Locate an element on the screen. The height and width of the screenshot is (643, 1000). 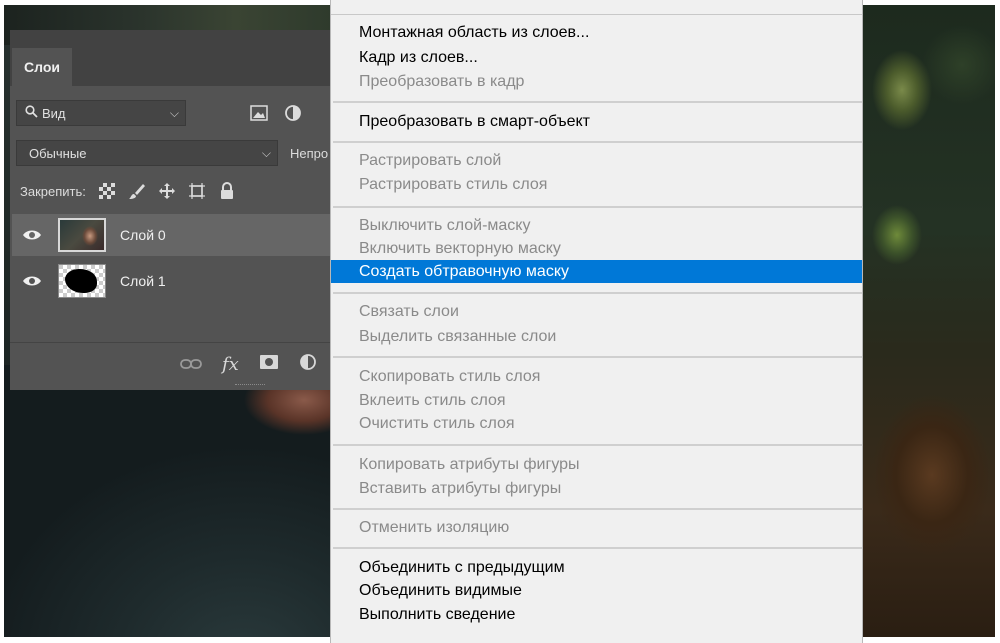
menu-top-separator is located at coordinates (596, 14).